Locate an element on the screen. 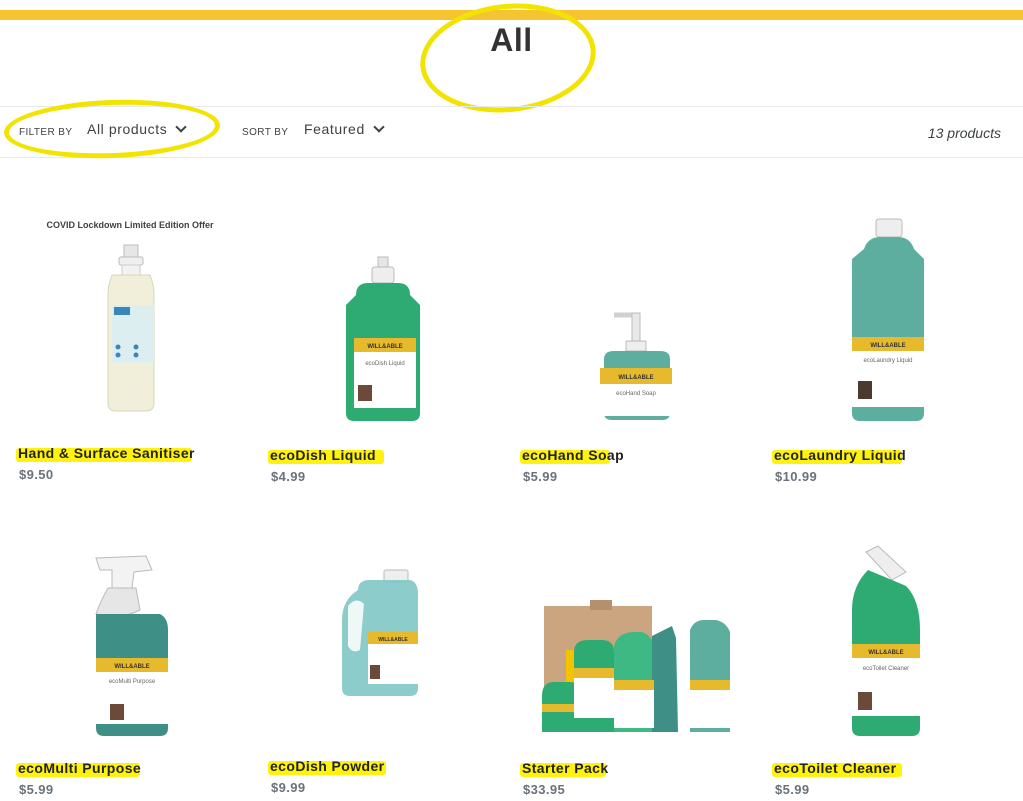  product-image-laundry-liquid: WILL&ABLE ecoLaundry Liquid is located at coordinates (876, 310).